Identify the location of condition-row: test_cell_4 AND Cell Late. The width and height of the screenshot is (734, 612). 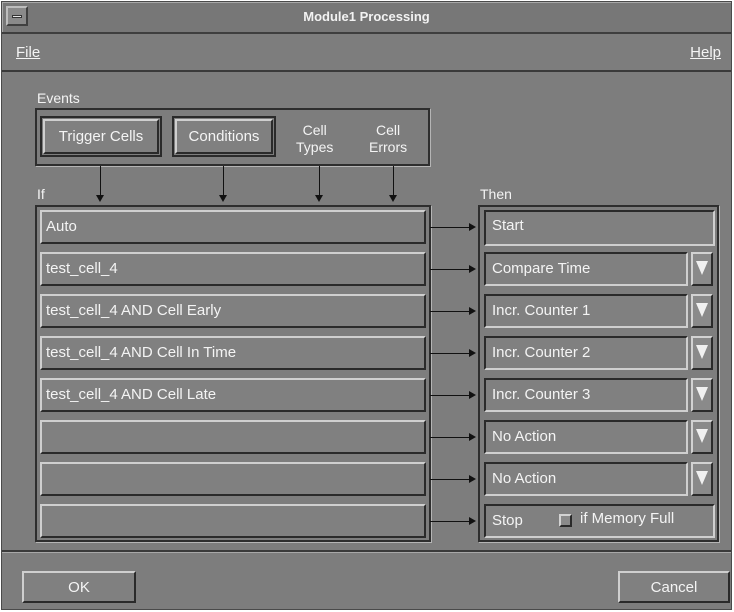
(233, 395).